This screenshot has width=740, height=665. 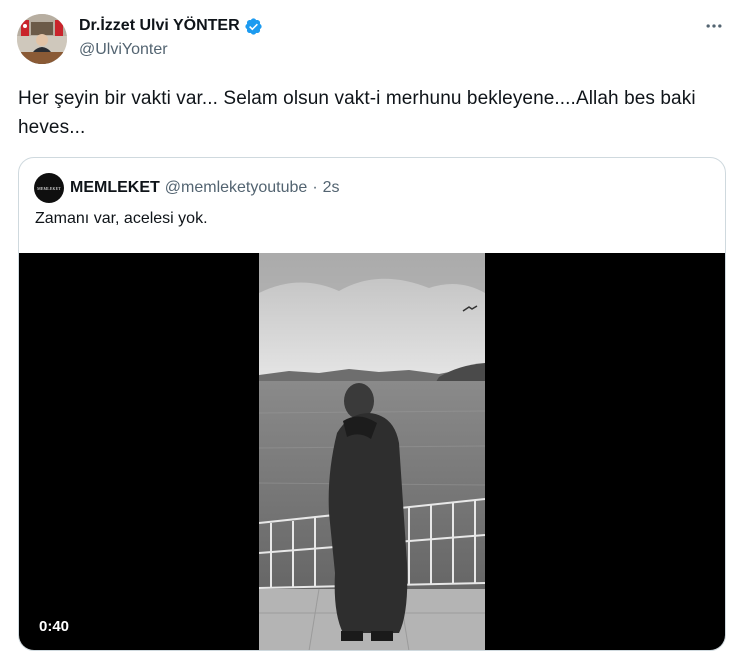 What do you see at coordinates (42, 39) in the screenshot?
I see `author-avatar` at bounding box center [42, 39].